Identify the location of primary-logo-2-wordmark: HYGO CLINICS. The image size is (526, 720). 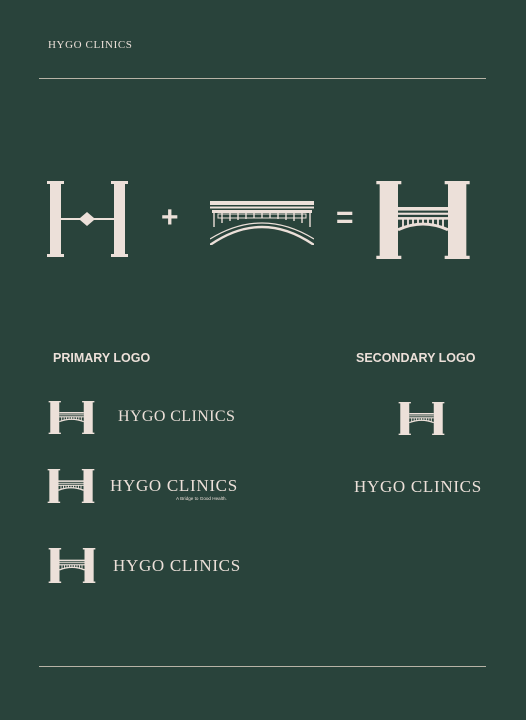
(174, 485).